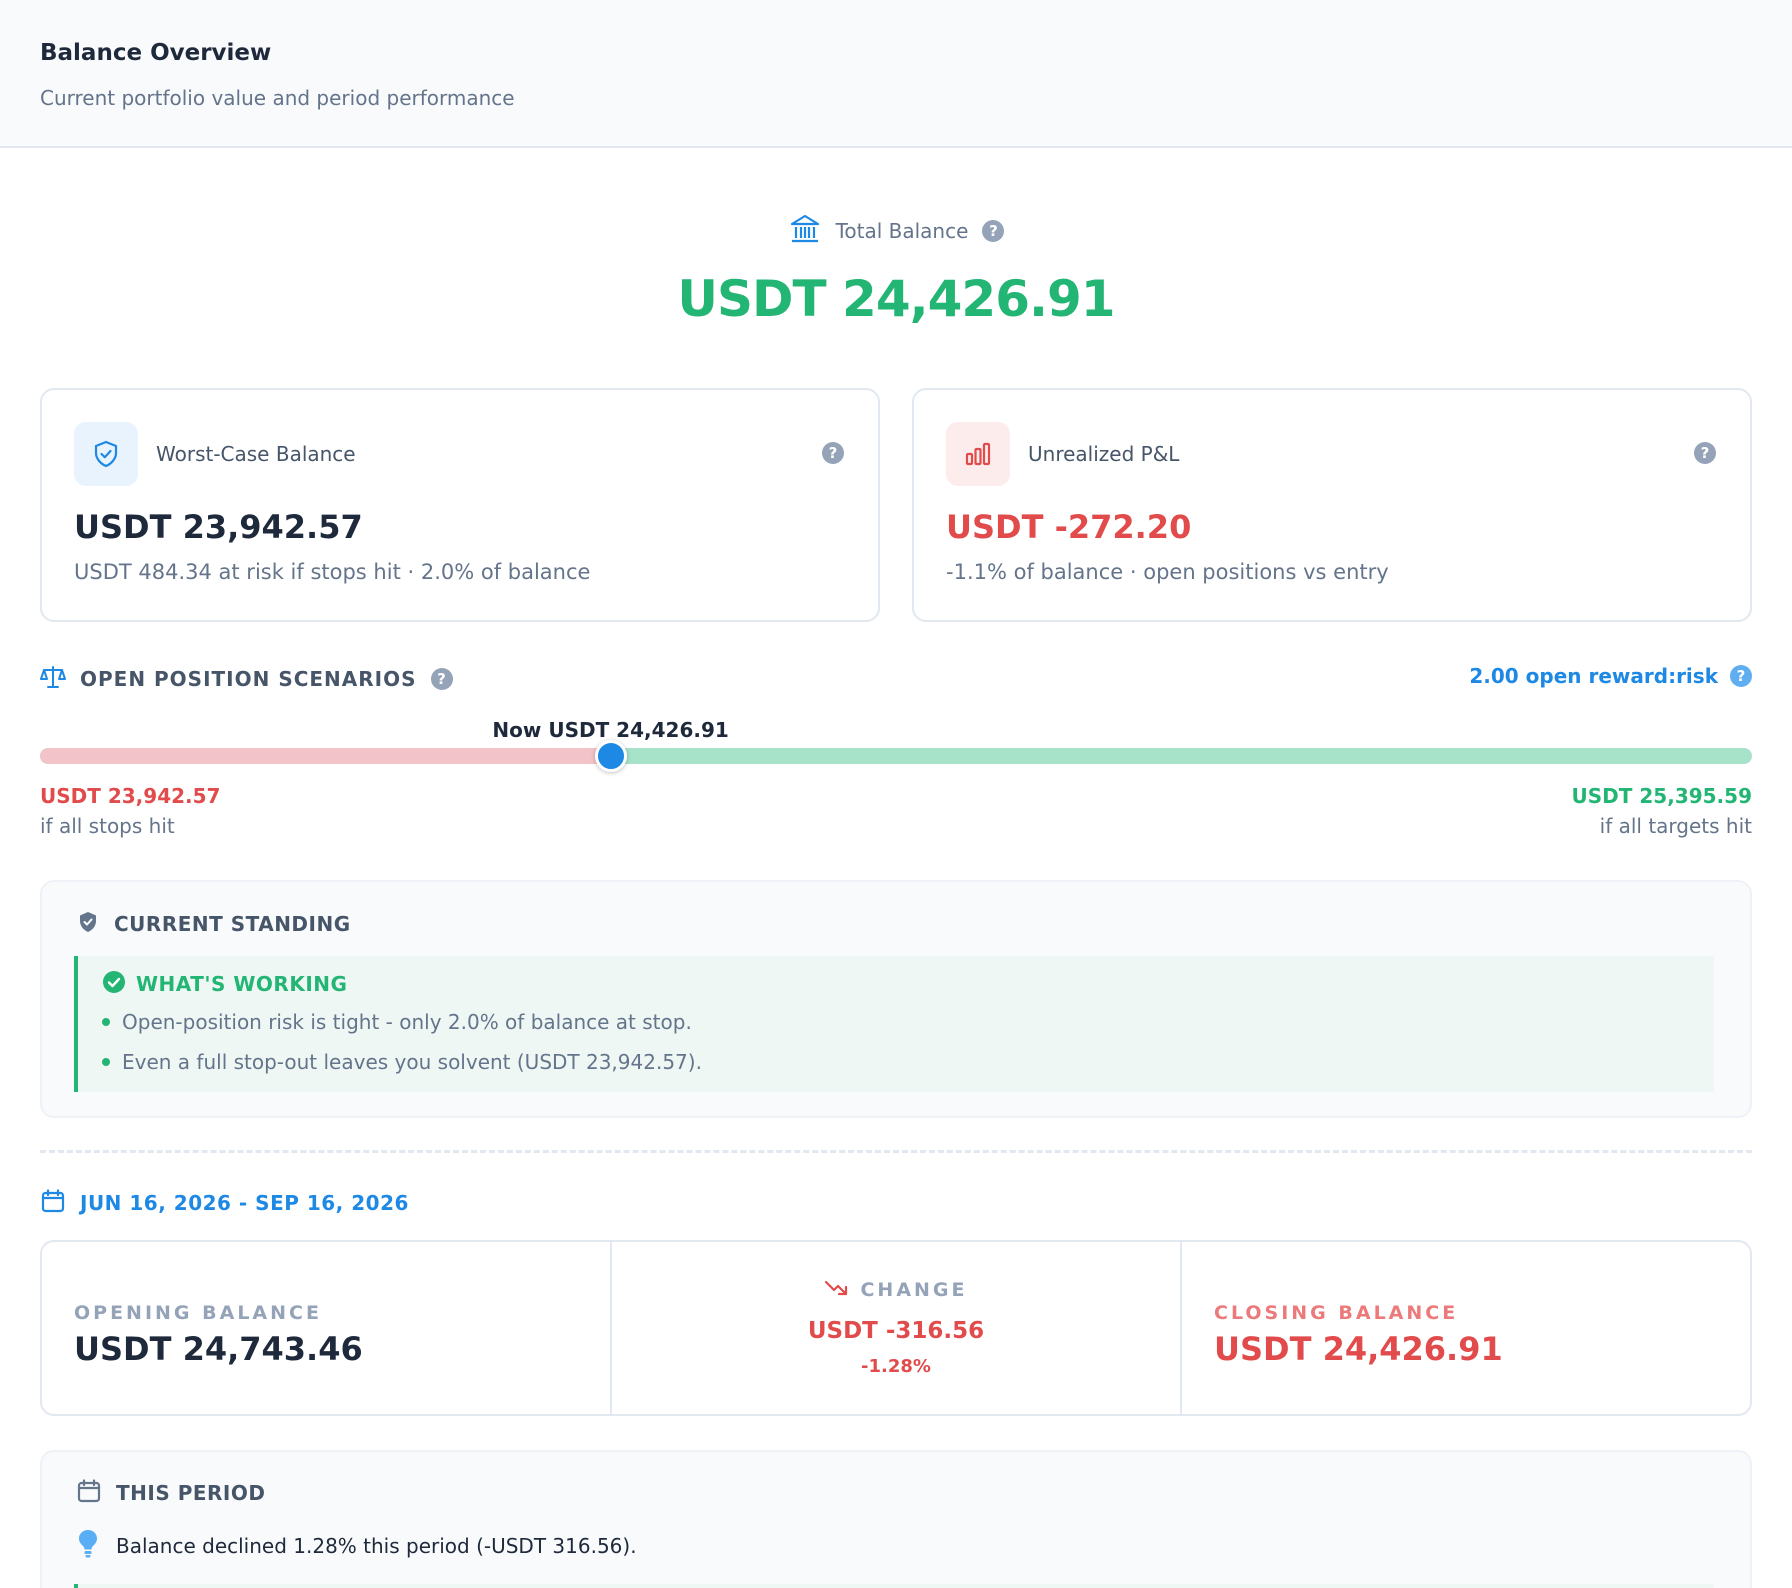 Image resolution: width=1792 pixels, height=1588 pixels. I want to click on shield-icon, so click(88, 924).